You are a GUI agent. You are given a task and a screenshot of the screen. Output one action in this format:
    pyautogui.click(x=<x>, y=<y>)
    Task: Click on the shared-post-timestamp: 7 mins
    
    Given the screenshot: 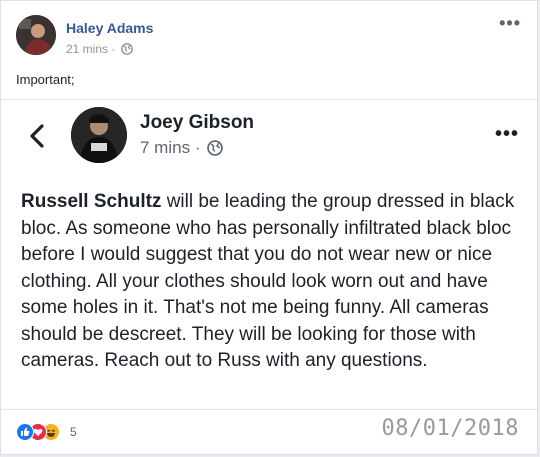 What is the action you would take?
    pyautogui.click(x=165, y=147)
    